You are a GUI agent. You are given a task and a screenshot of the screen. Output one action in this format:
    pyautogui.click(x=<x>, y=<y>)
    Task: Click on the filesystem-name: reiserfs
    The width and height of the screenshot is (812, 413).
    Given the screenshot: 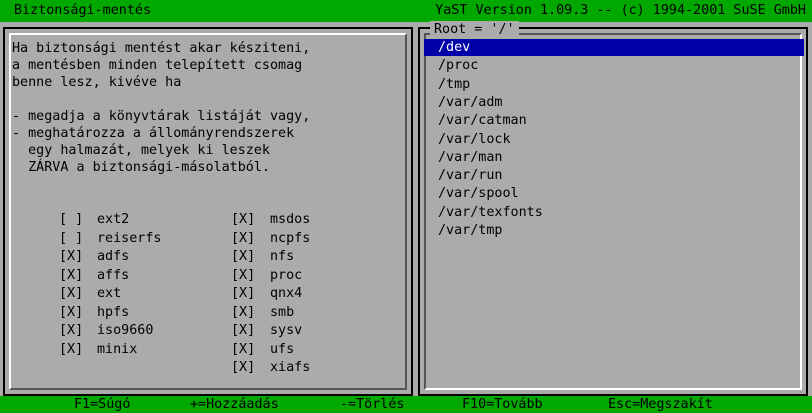 What is the action you would take?
    pyautogui.click(x=129, y=238)
    